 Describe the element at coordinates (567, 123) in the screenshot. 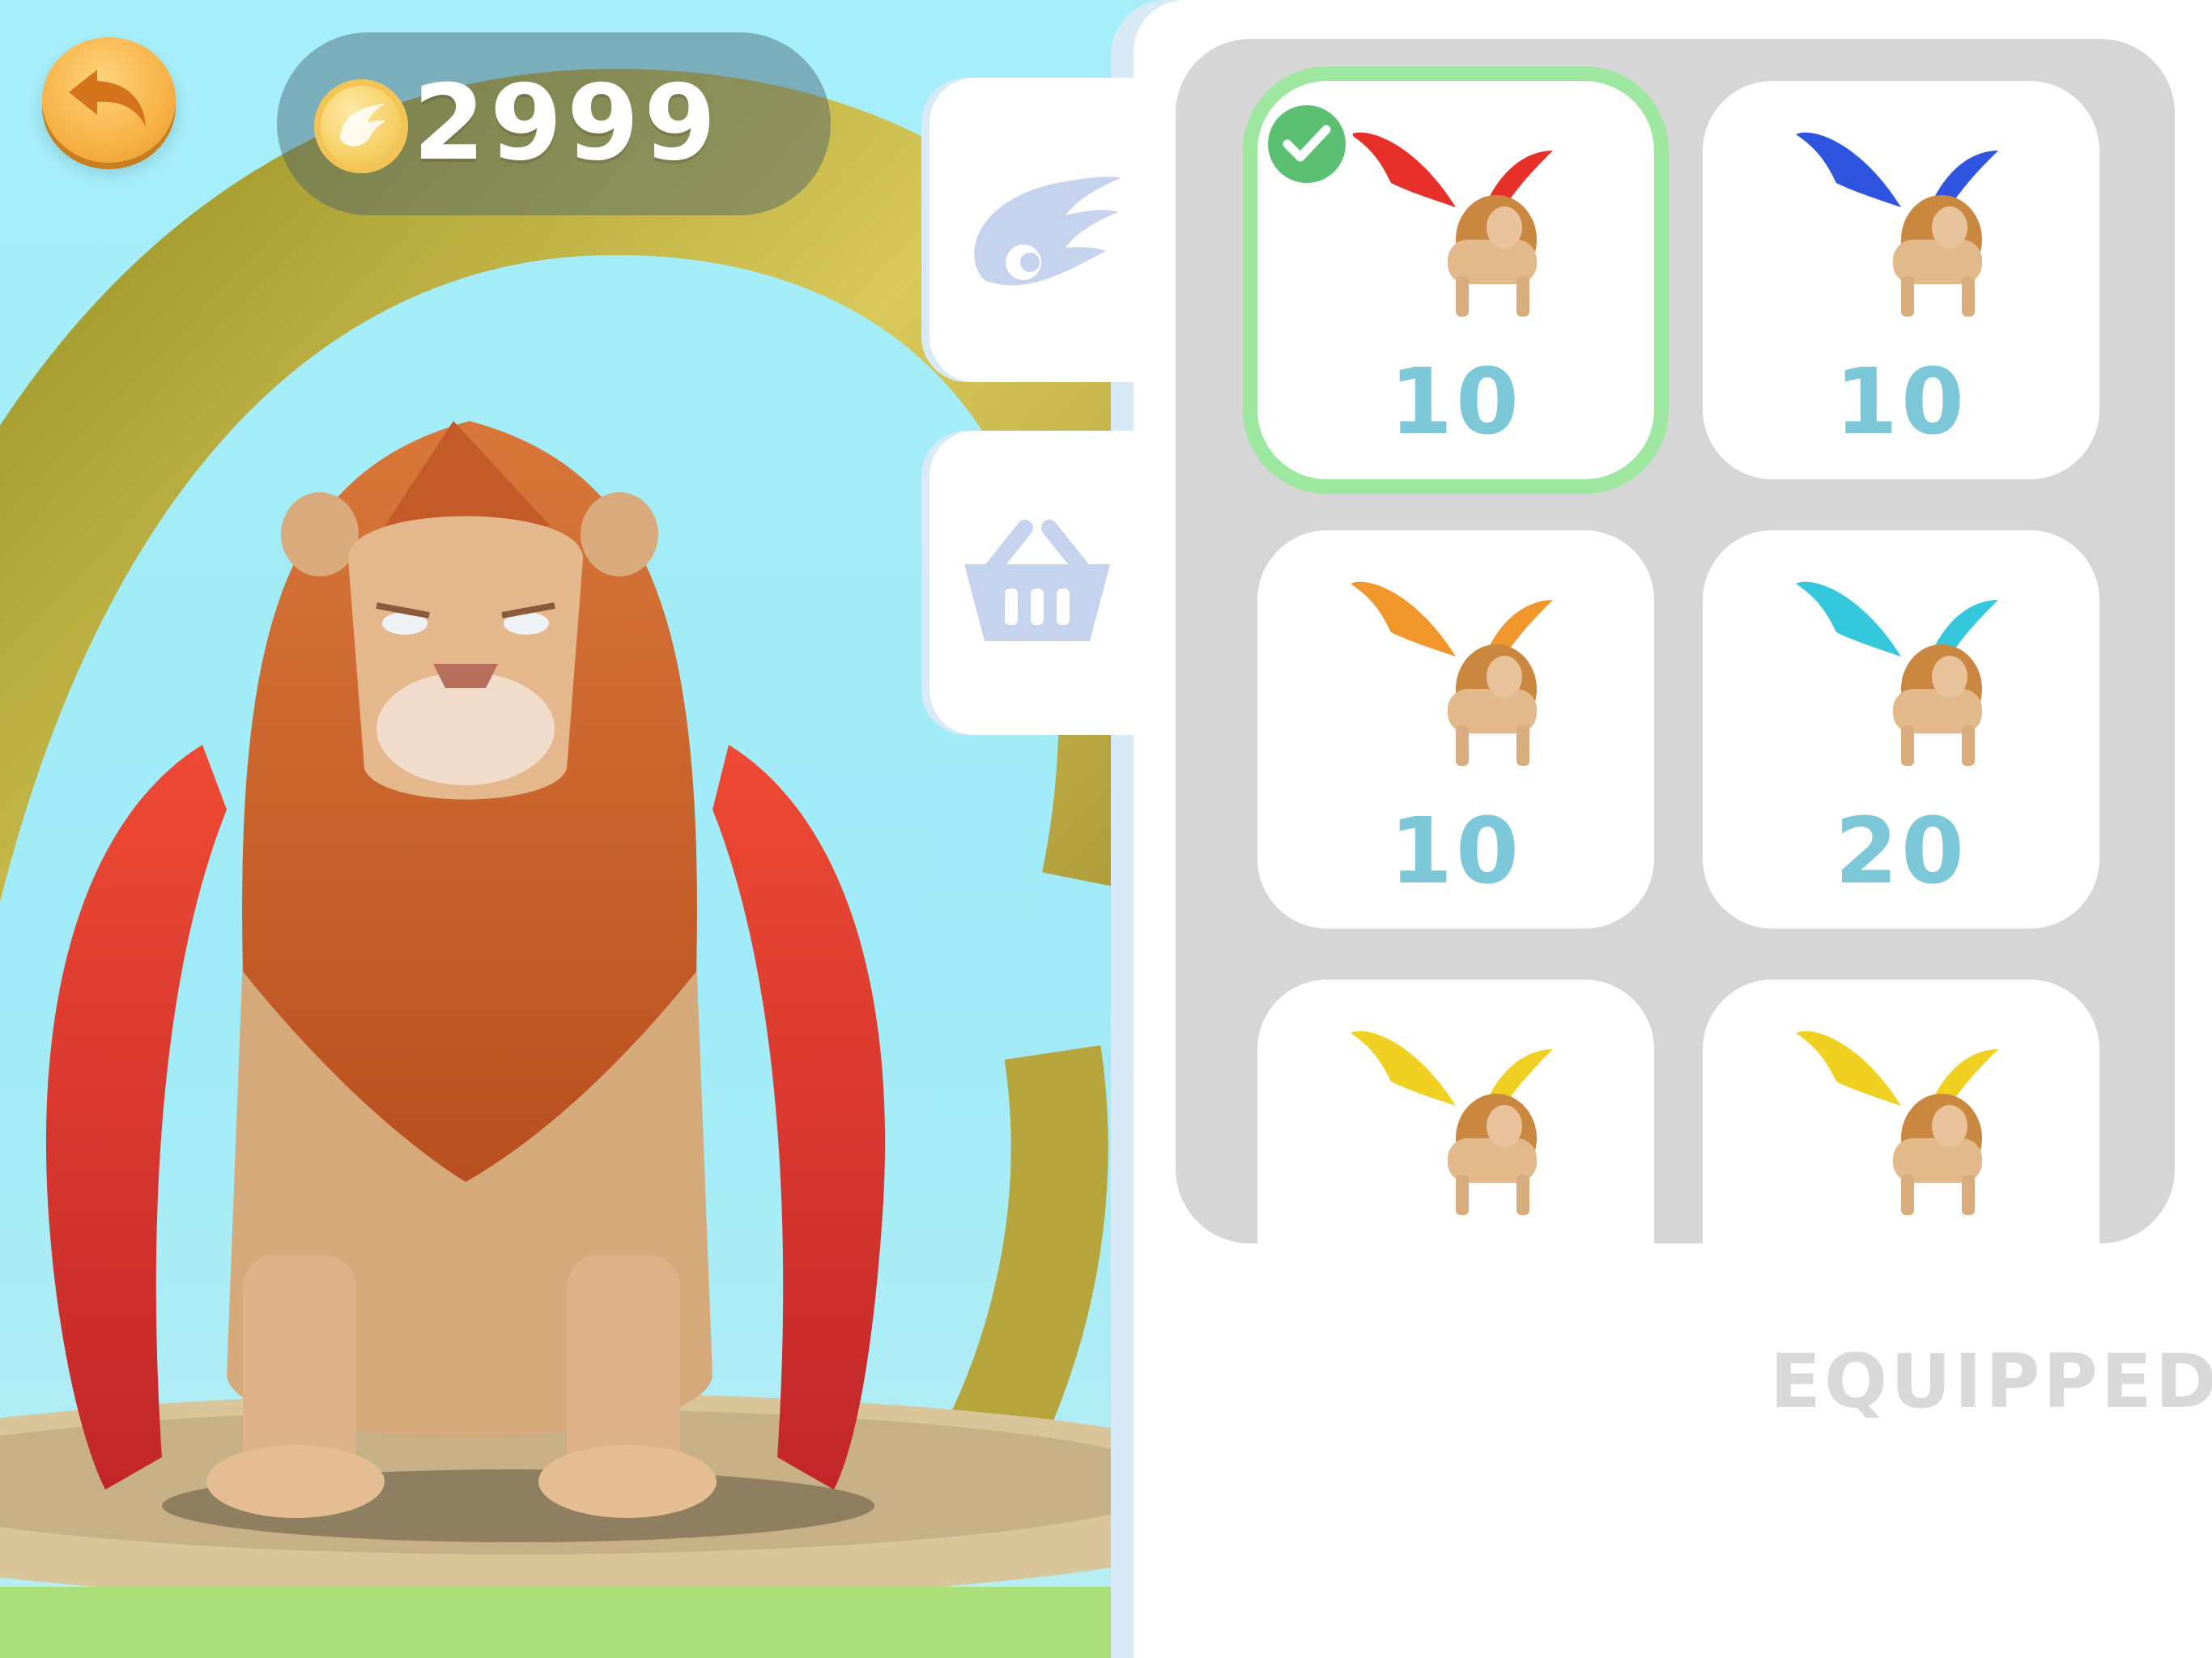

I see `coin-count: 2999` at that location.